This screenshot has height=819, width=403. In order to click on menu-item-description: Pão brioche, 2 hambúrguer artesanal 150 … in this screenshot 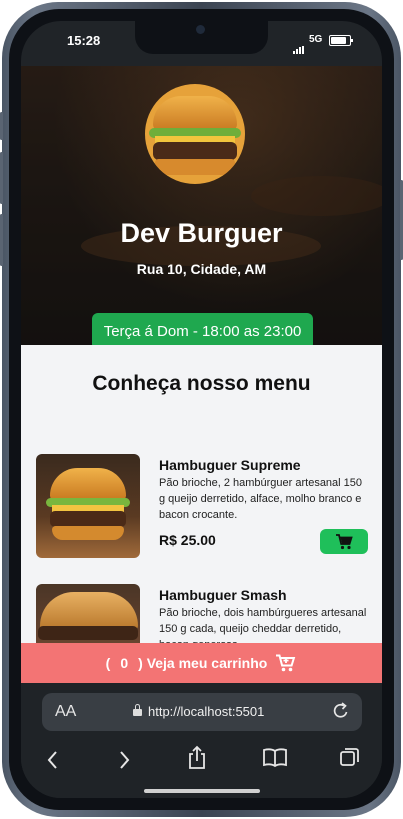, I will do `click(261, 499)`.